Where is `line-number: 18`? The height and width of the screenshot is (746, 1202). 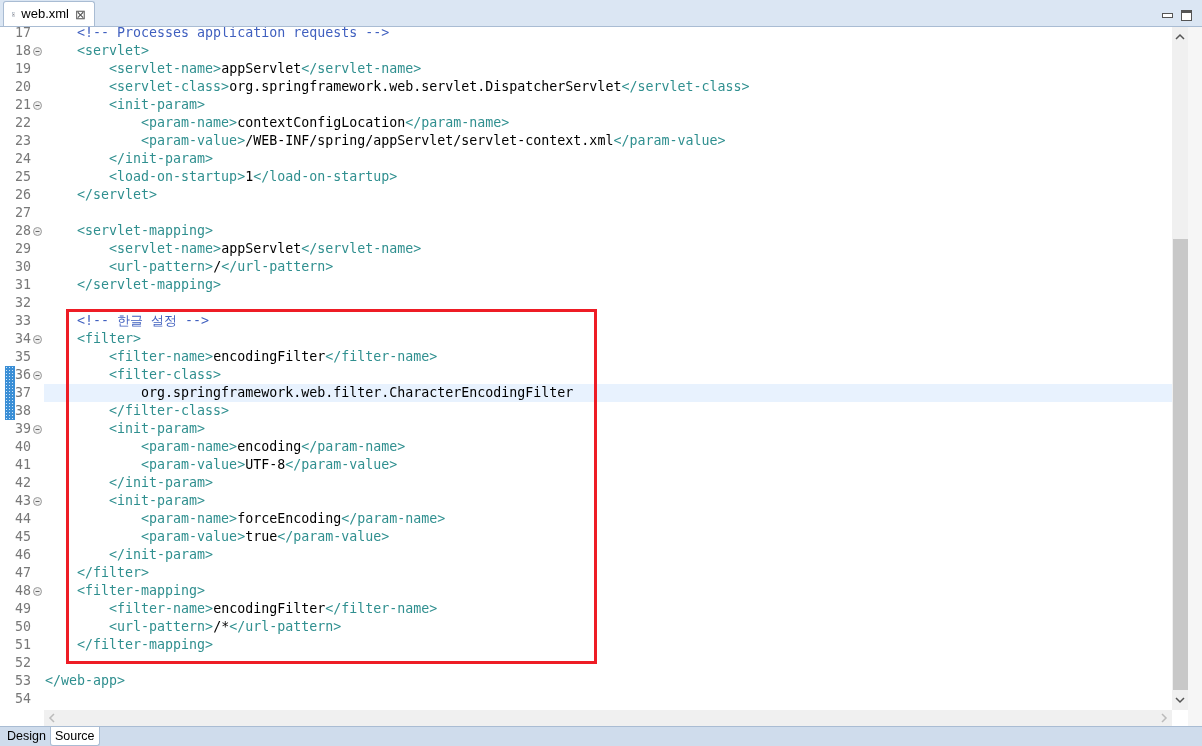
line-number: 18 is located at coordinates (23, 51).